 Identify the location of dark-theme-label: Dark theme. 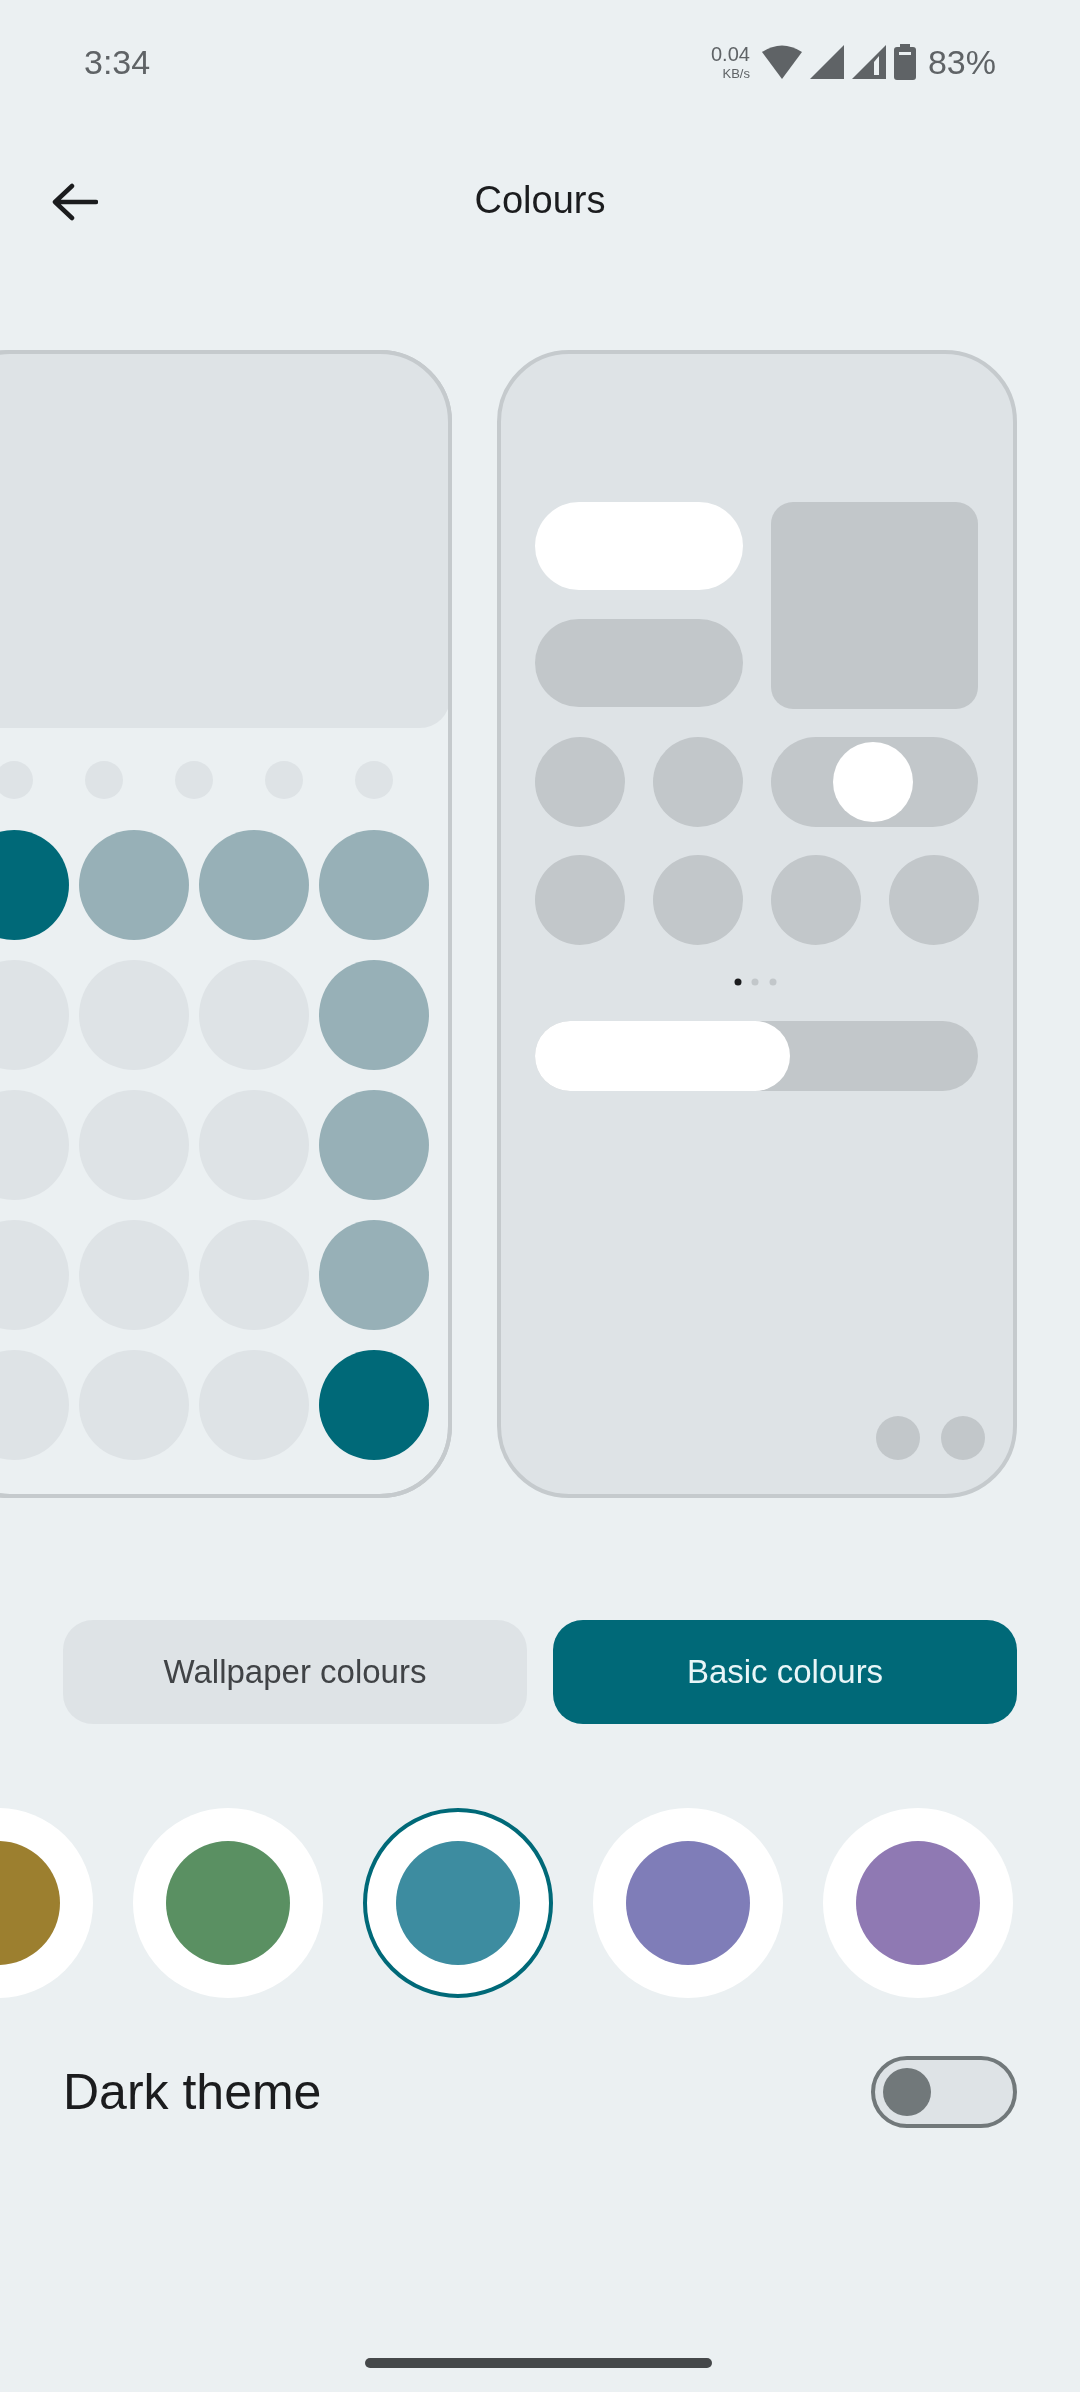
(192, 2092).